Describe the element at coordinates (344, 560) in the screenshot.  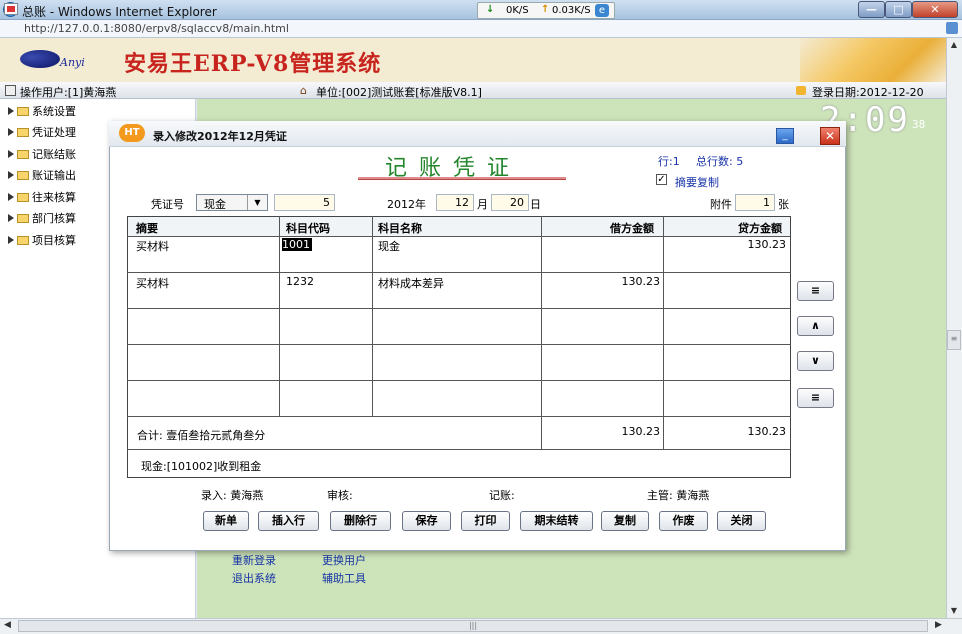
I see `change-user-link: 更换用户` at that location.